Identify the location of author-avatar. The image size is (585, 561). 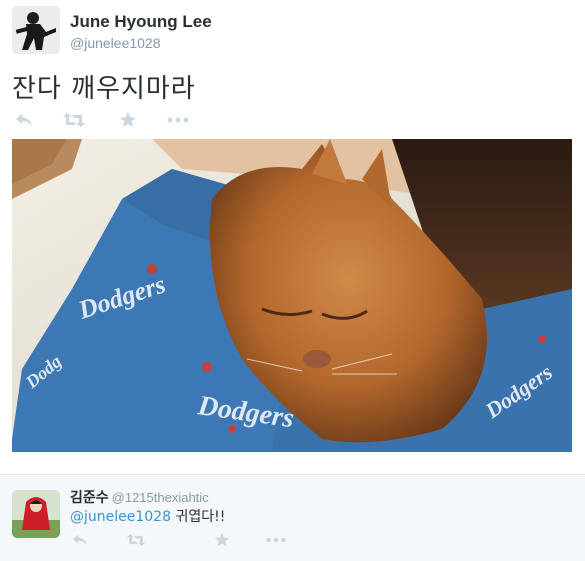
(36, 30).